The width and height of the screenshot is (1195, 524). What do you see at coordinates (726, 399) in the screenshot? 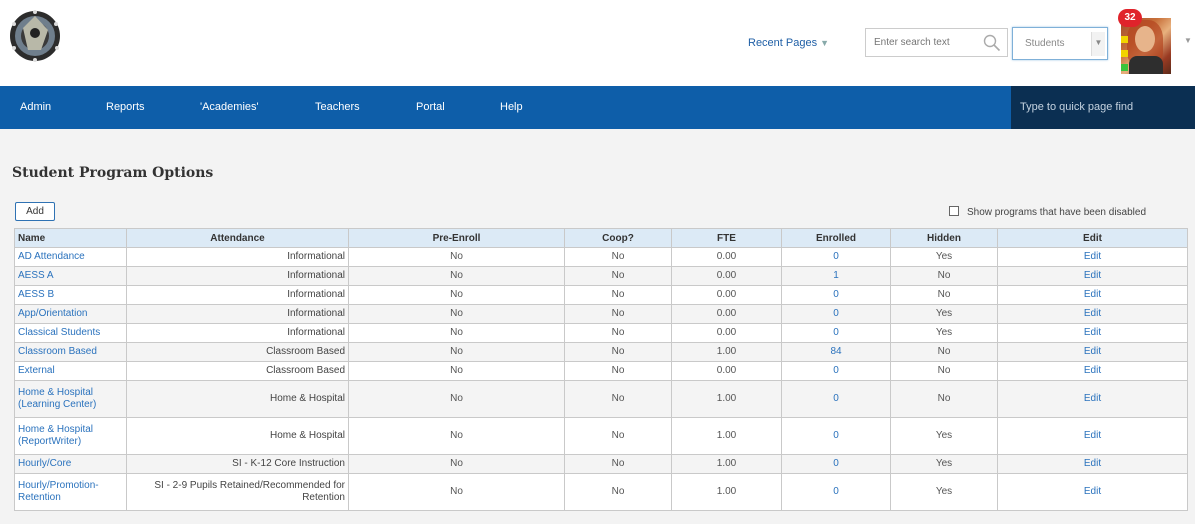
I see `fte-cell: 1.00` at bounding box center [726, 399].